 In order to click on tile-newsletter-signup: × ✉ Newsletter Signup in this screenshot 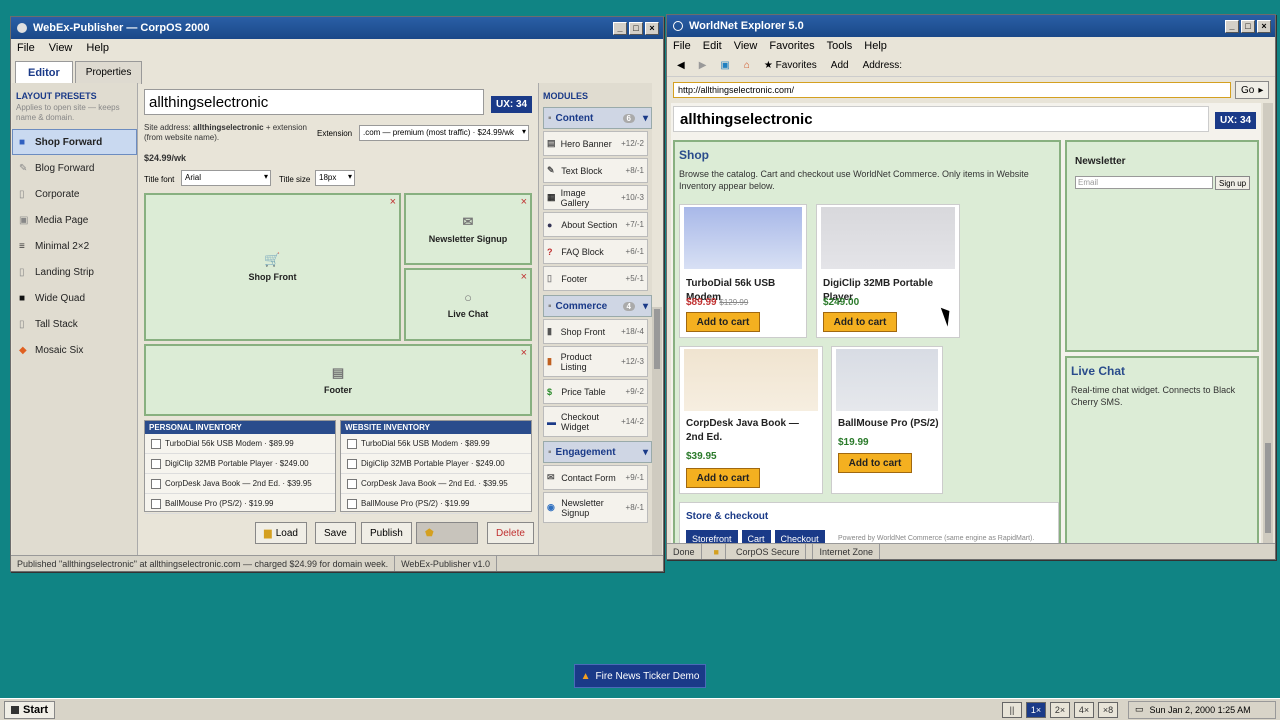, I will do `click(468, 229)`.